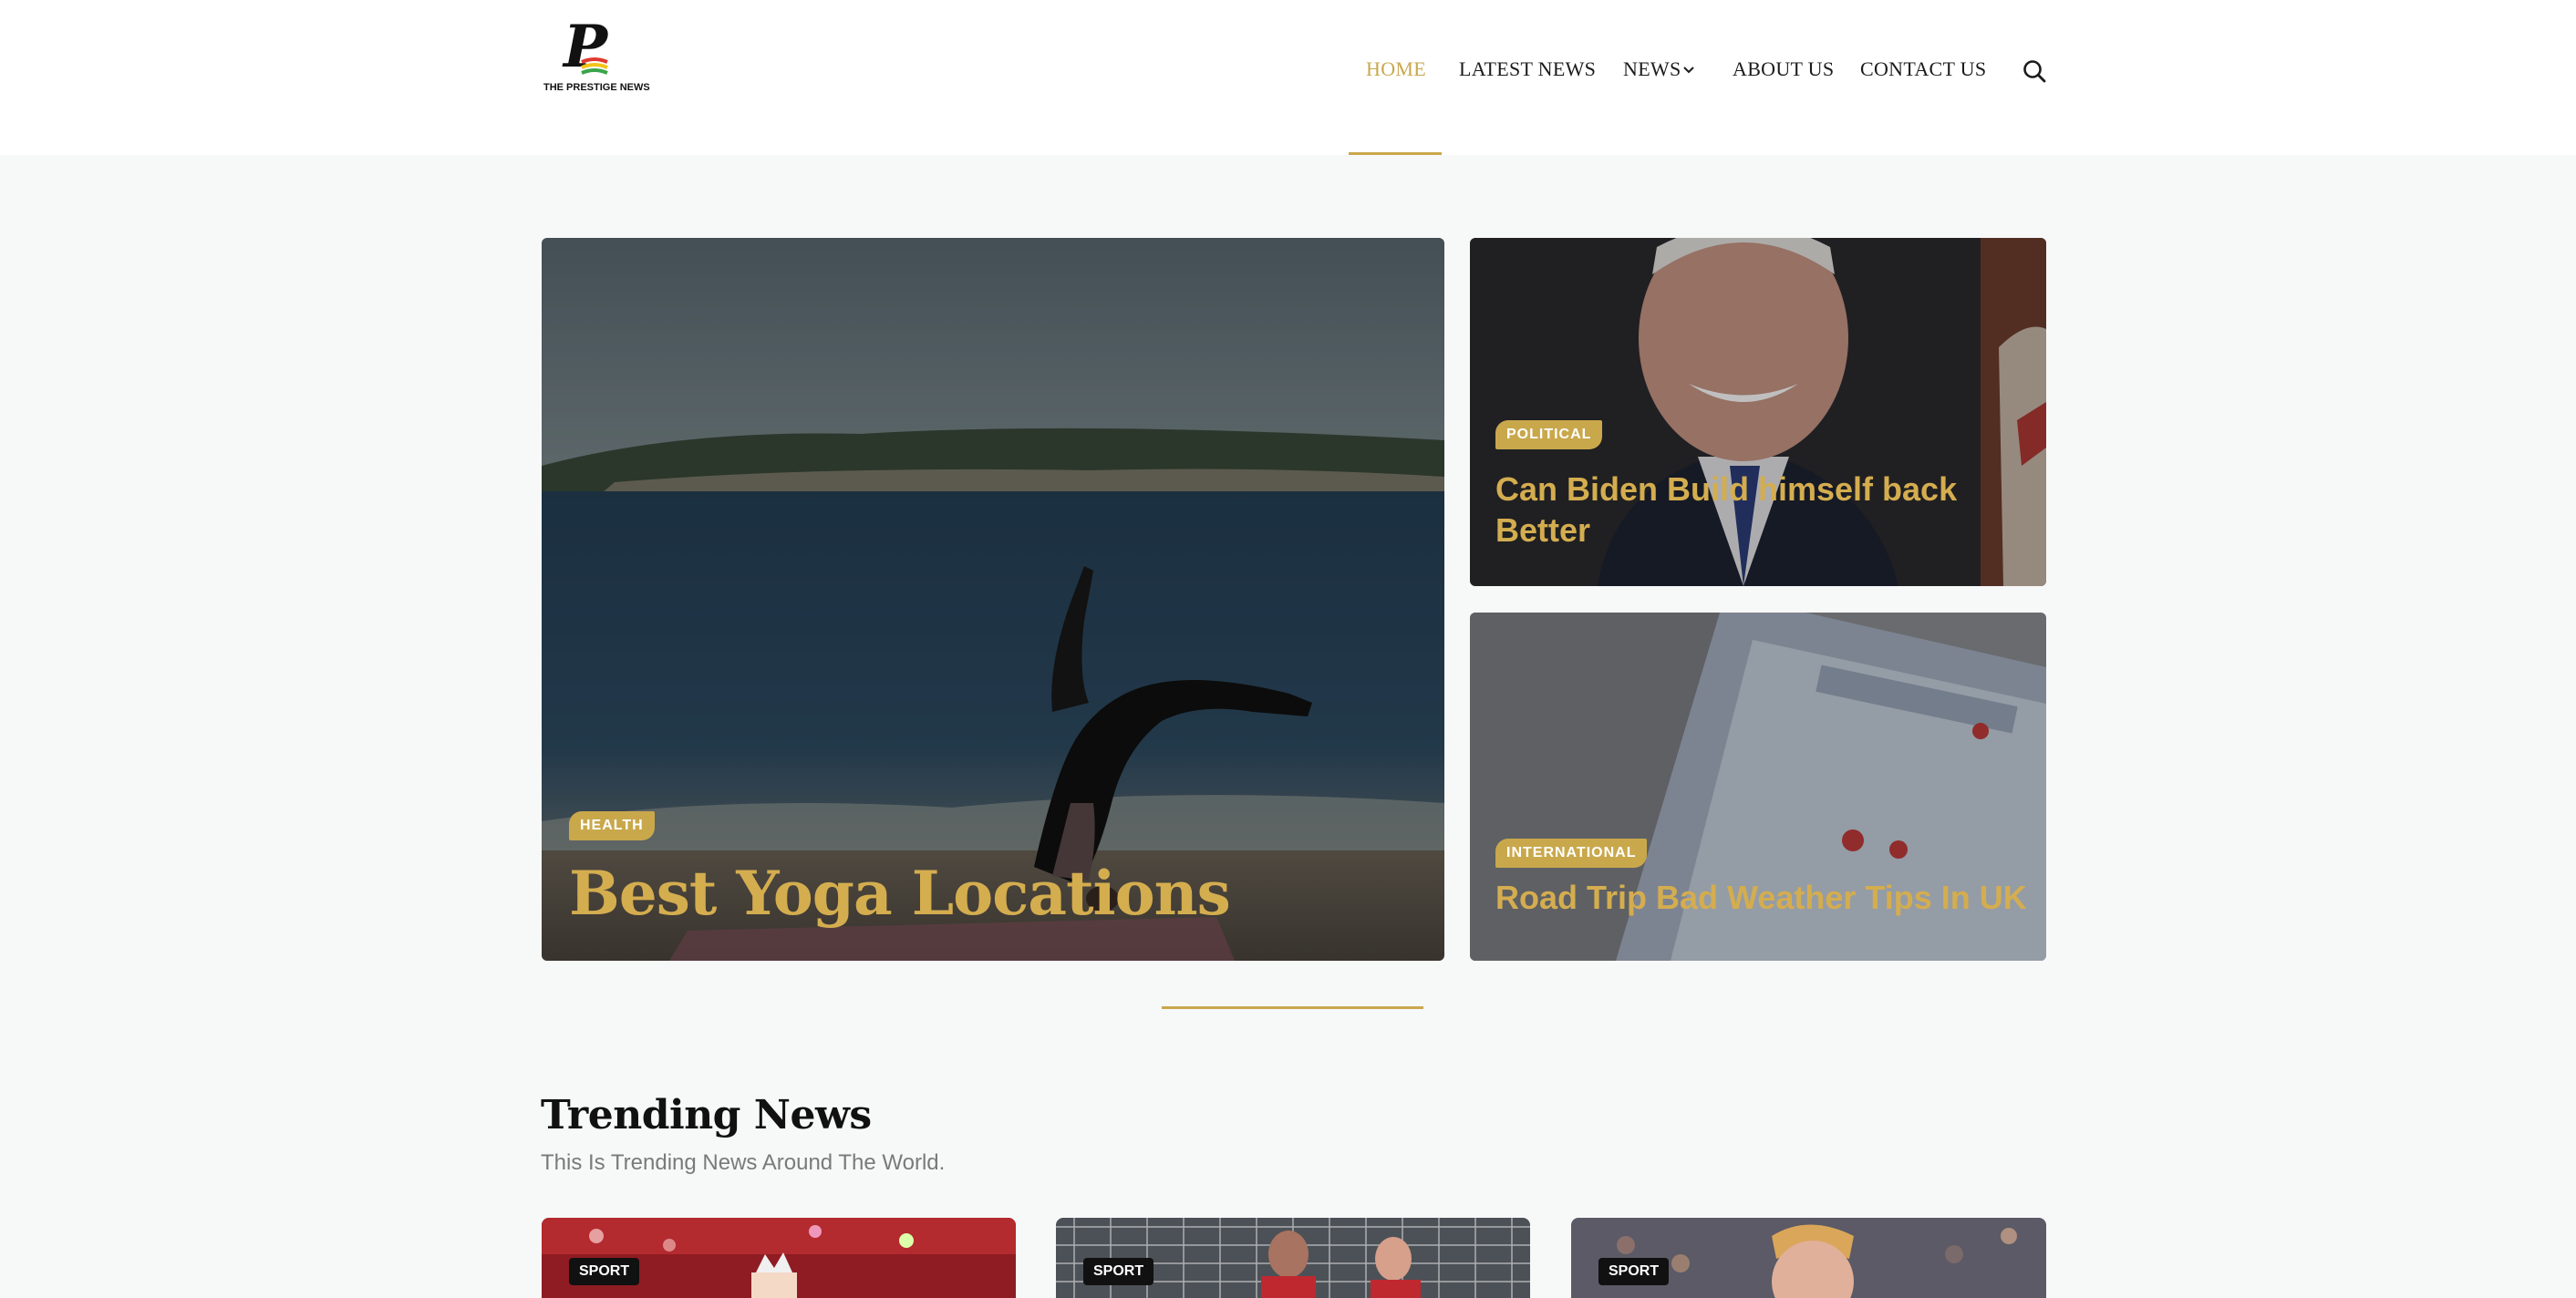 The image size is (2576, 1298). Describe the element at coordinates (1571, 854) in the screenshot. I see `category-badge: INTERNATIONAL` at that location.